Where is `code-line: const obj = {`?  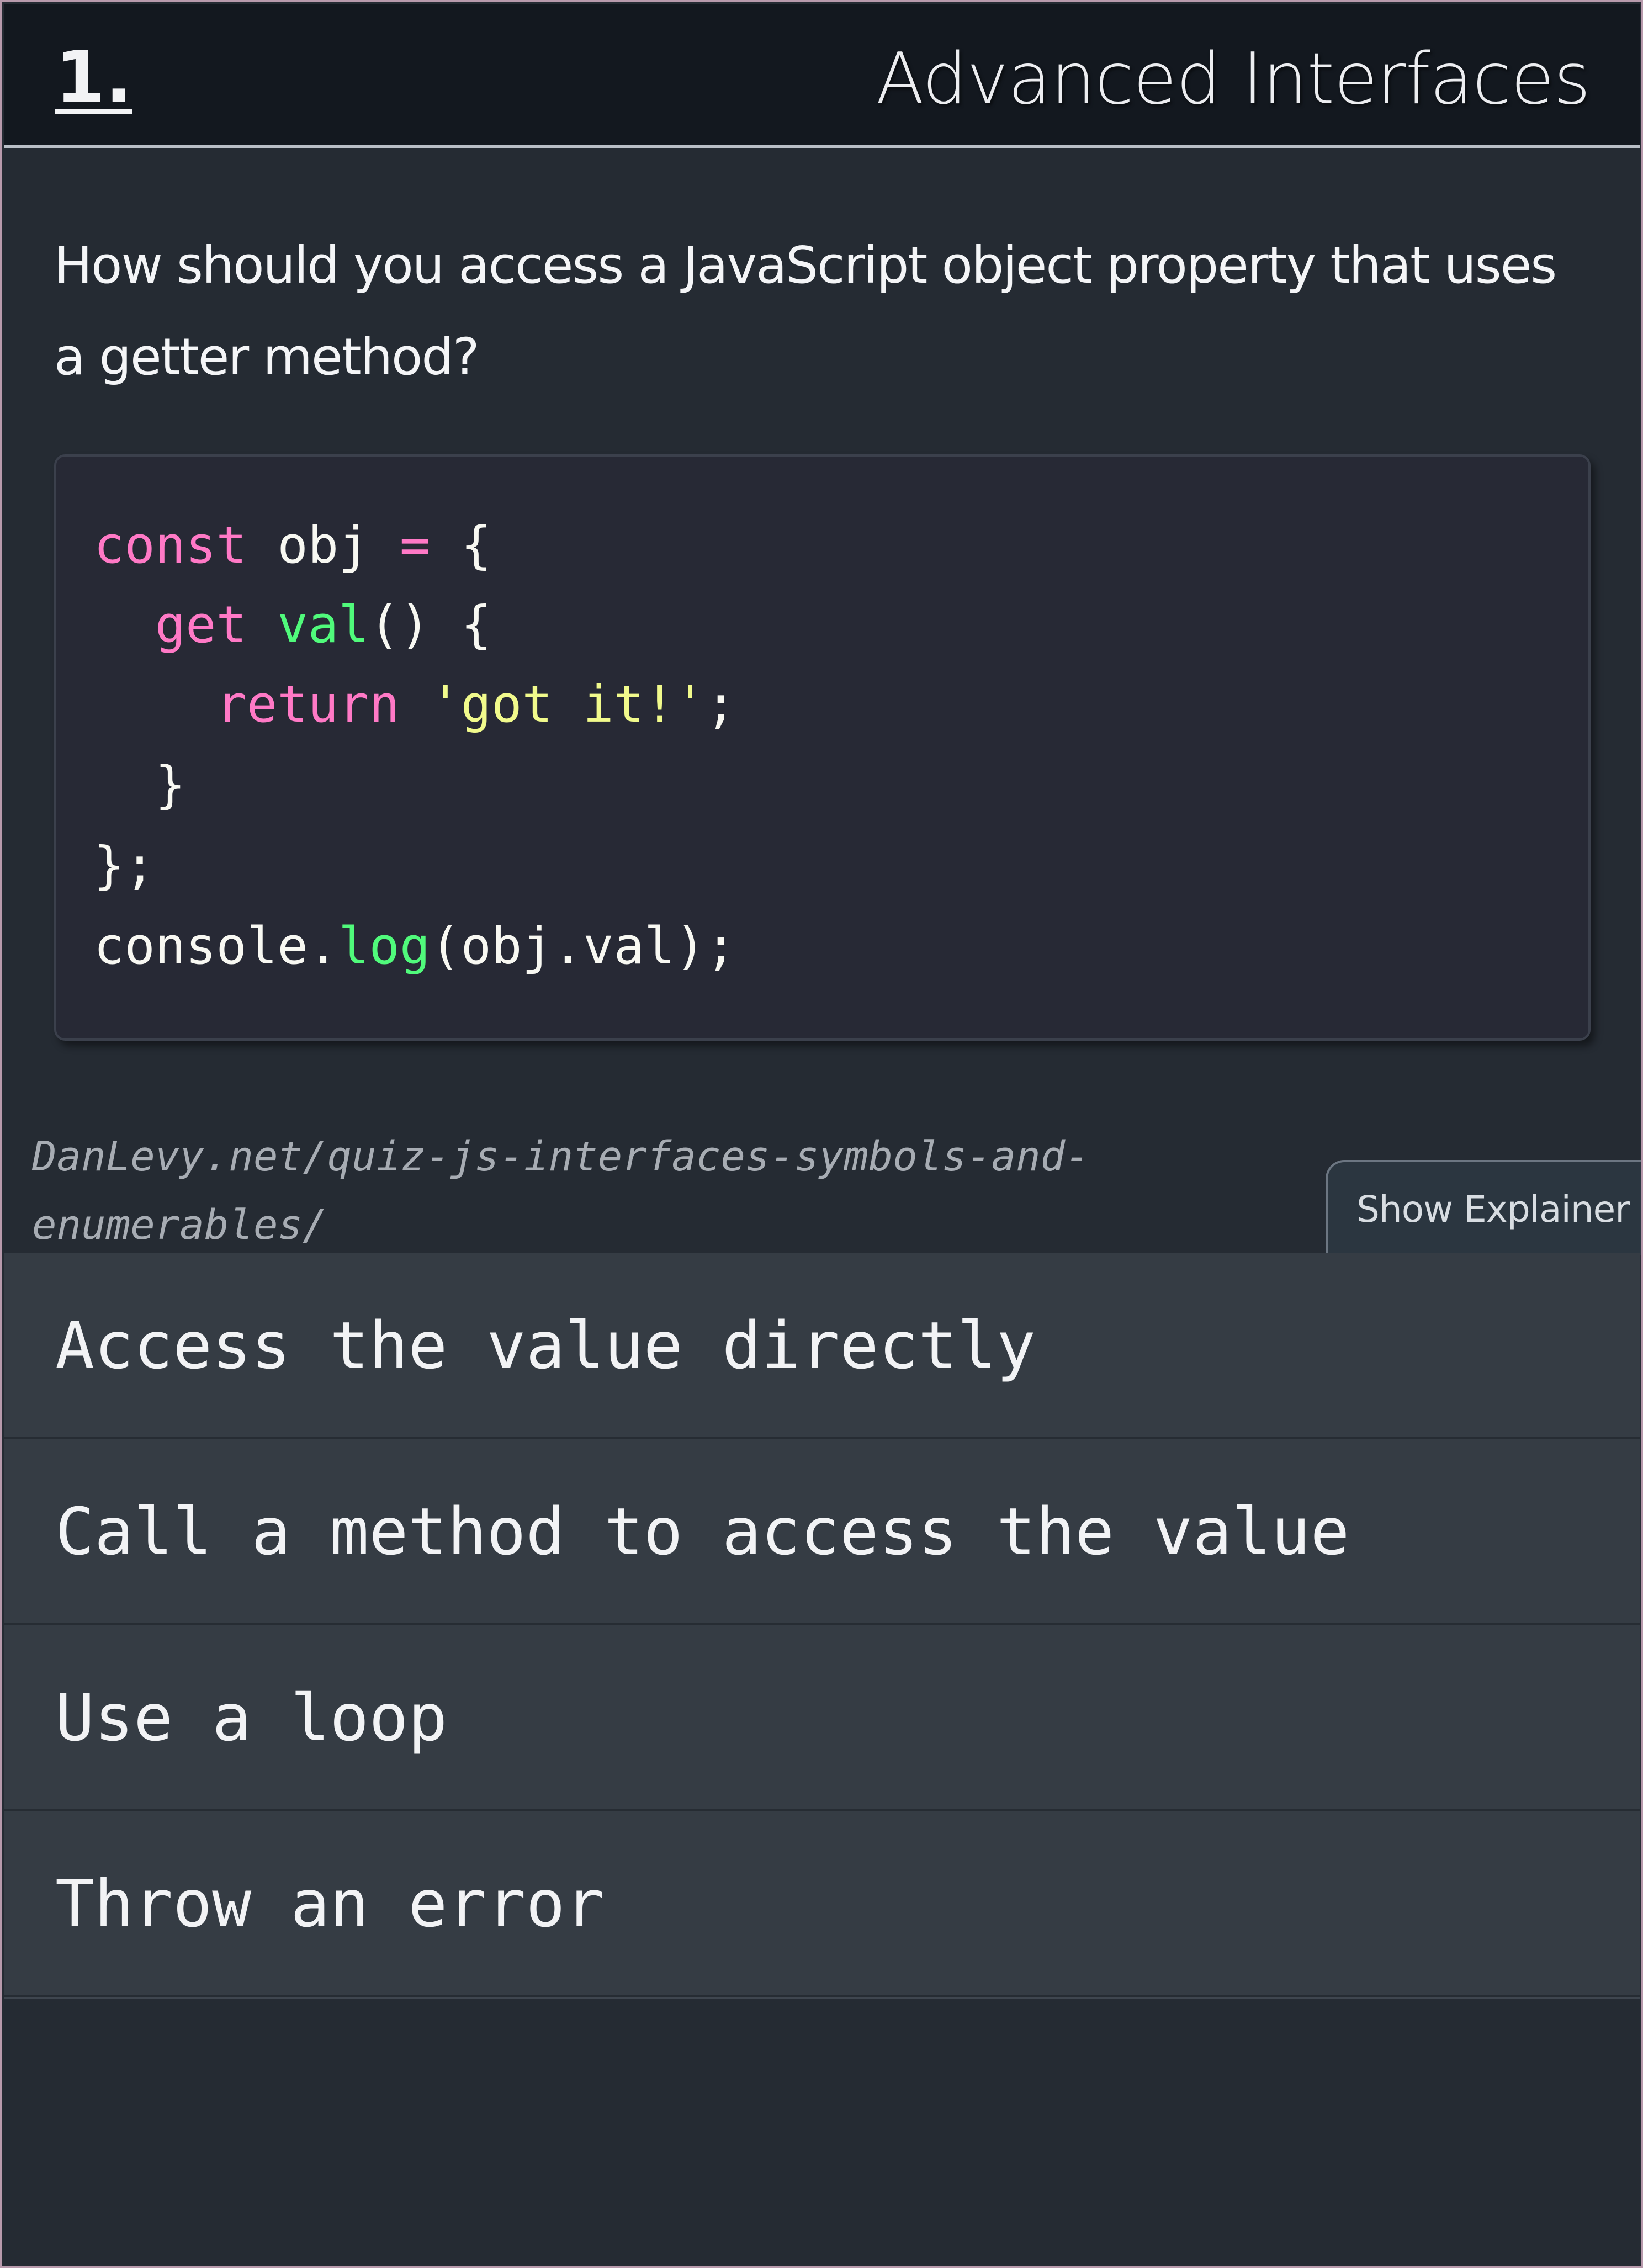 code-line: const obj = { is located at coordinates (293, 545).